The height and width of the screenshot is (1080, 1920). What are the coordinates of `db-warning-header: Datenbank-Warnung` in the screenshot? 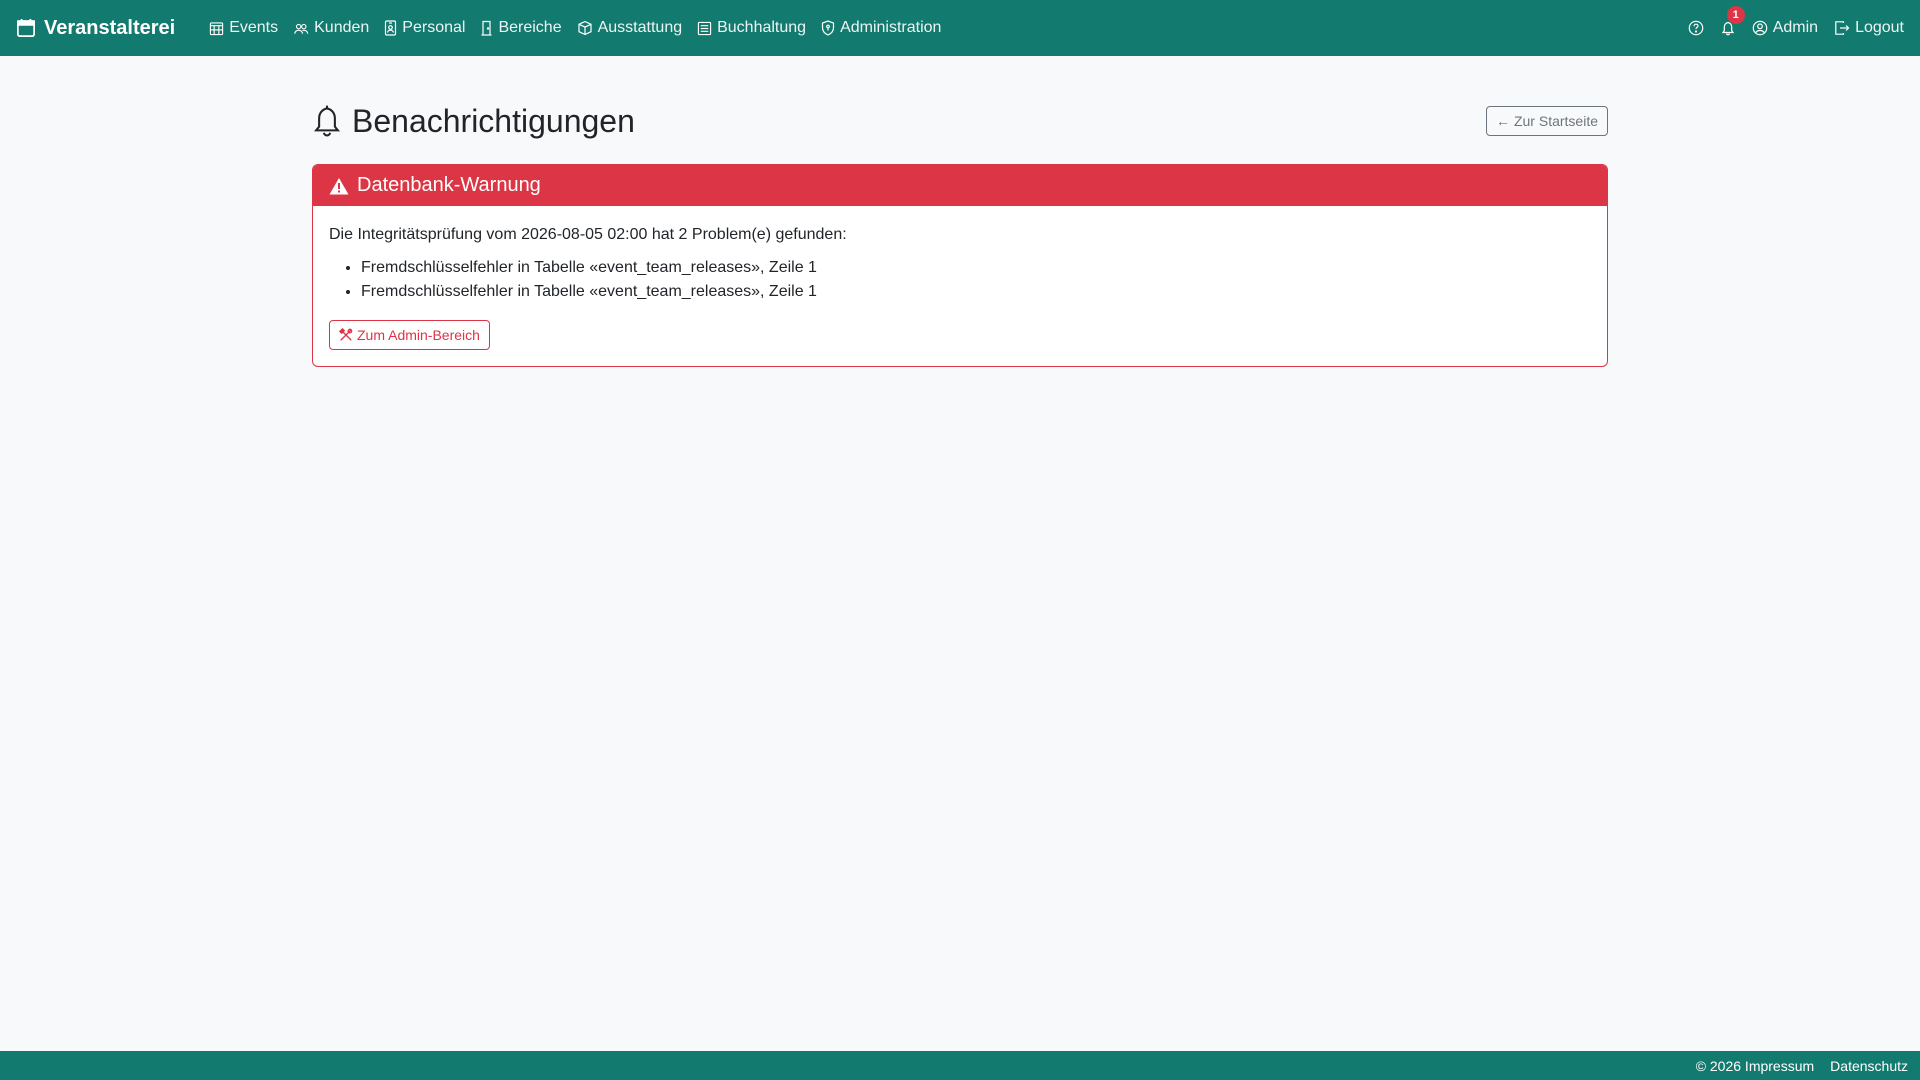 It's located at (960, 185).